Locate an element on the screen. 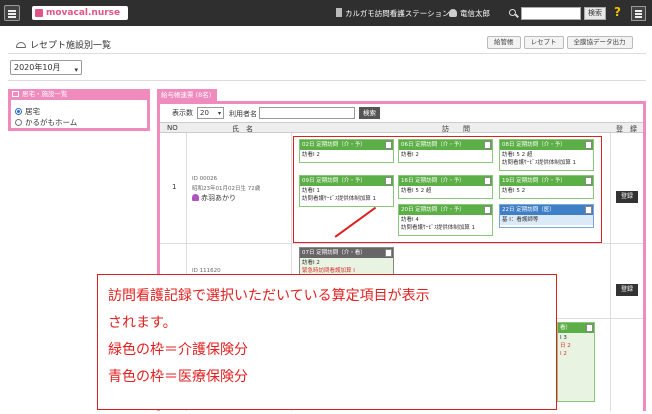 The width and height of the screenshot is (652, 414). user-icon is located at coordinates (453, 13).